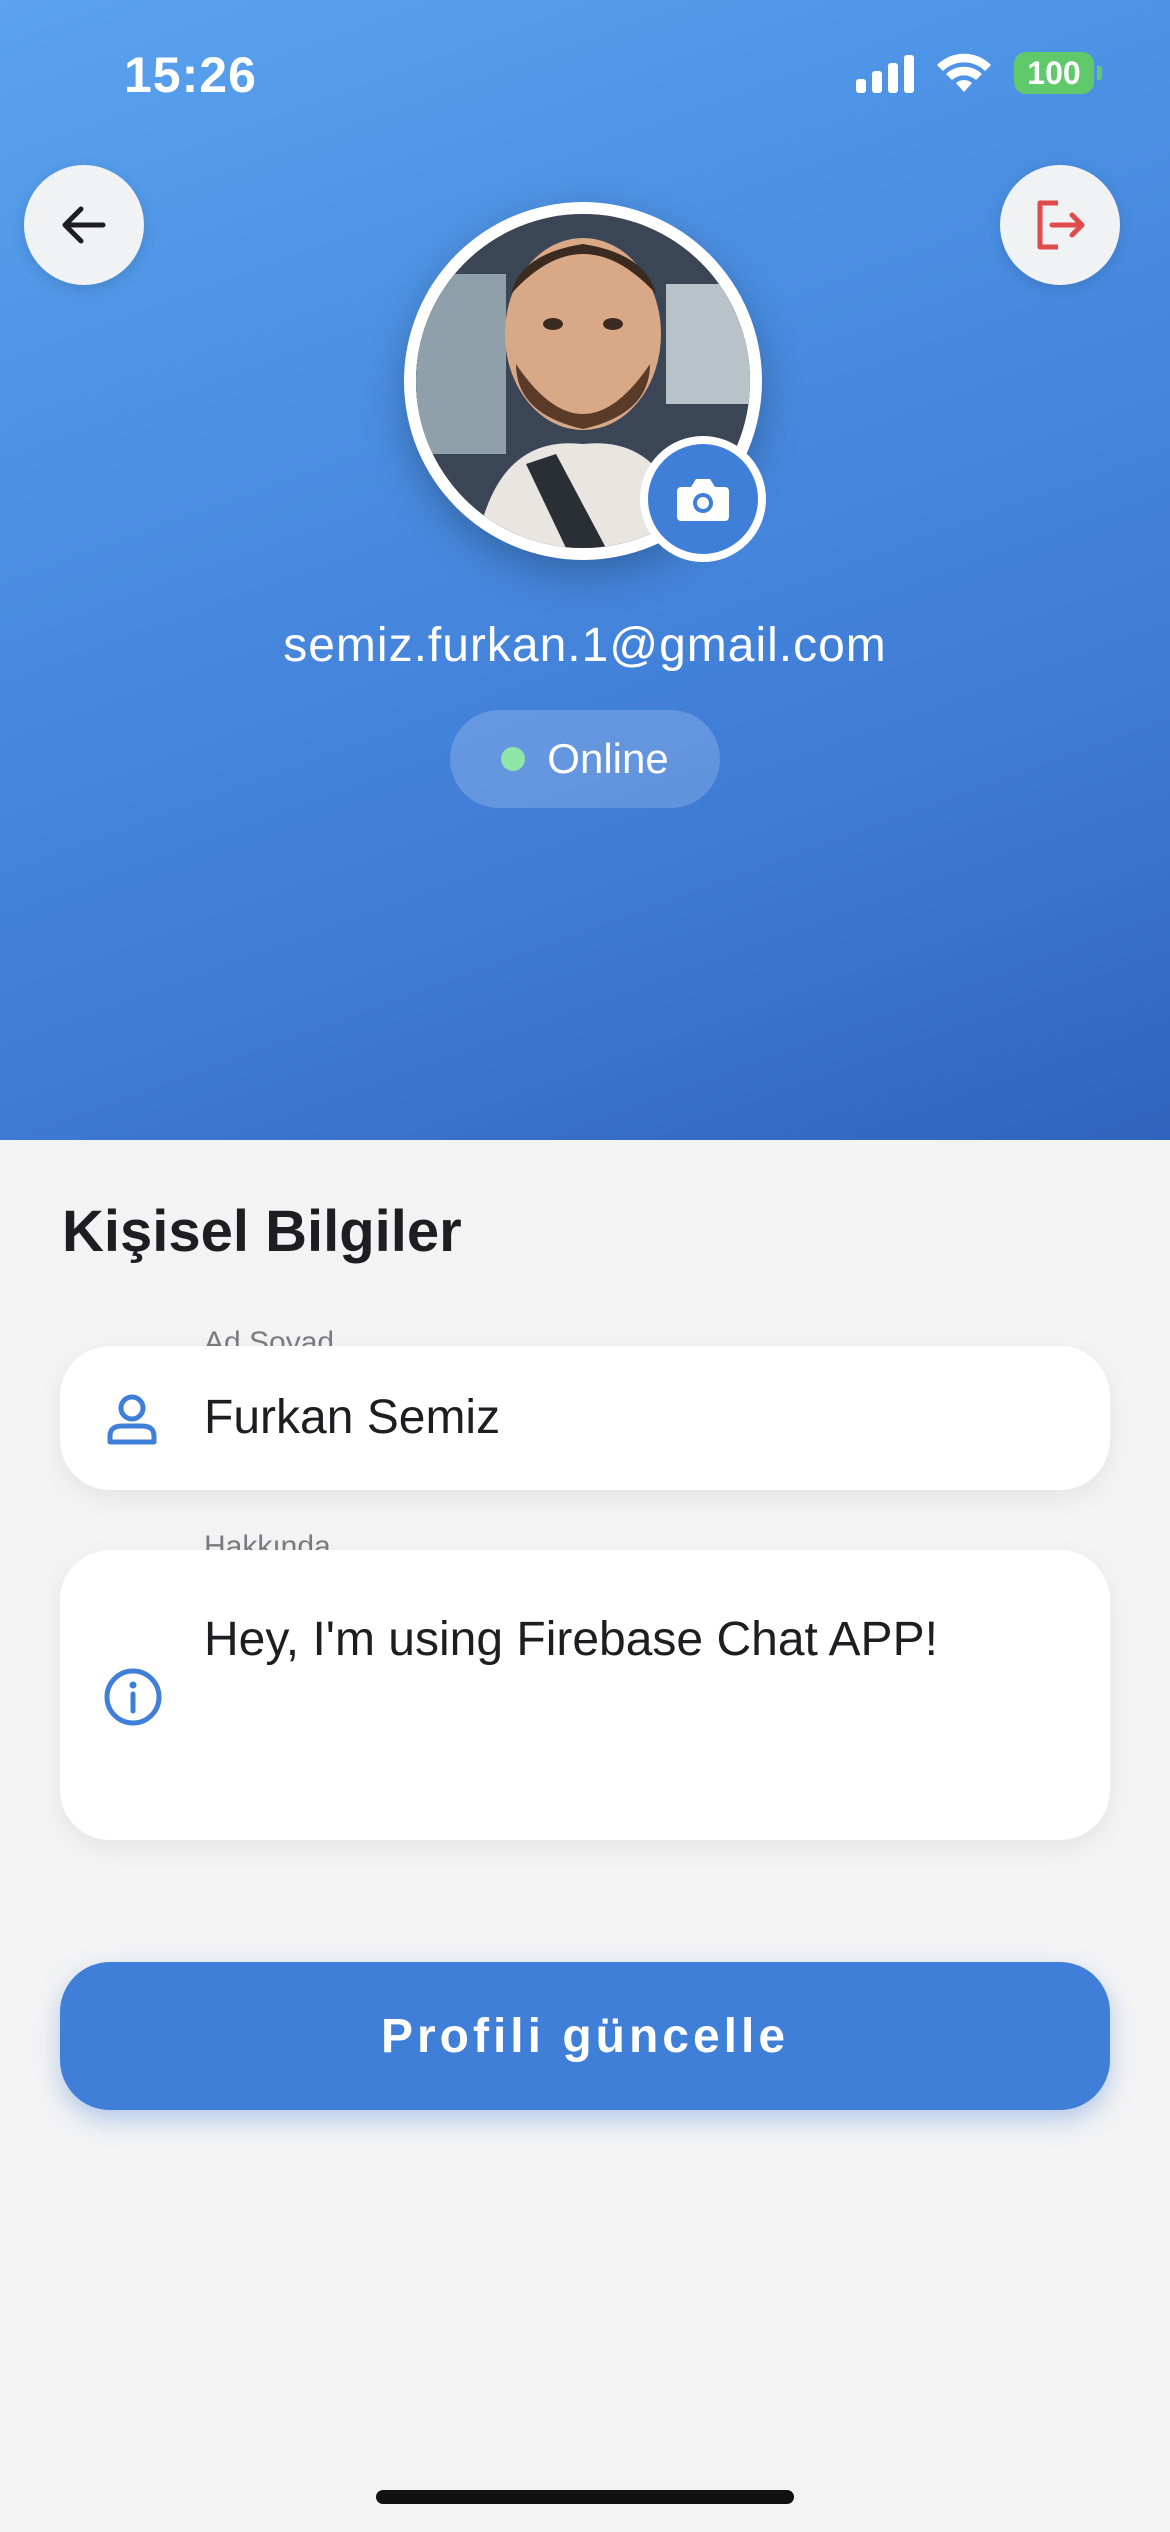  I want to click on logout-button, so click(1060, 225).